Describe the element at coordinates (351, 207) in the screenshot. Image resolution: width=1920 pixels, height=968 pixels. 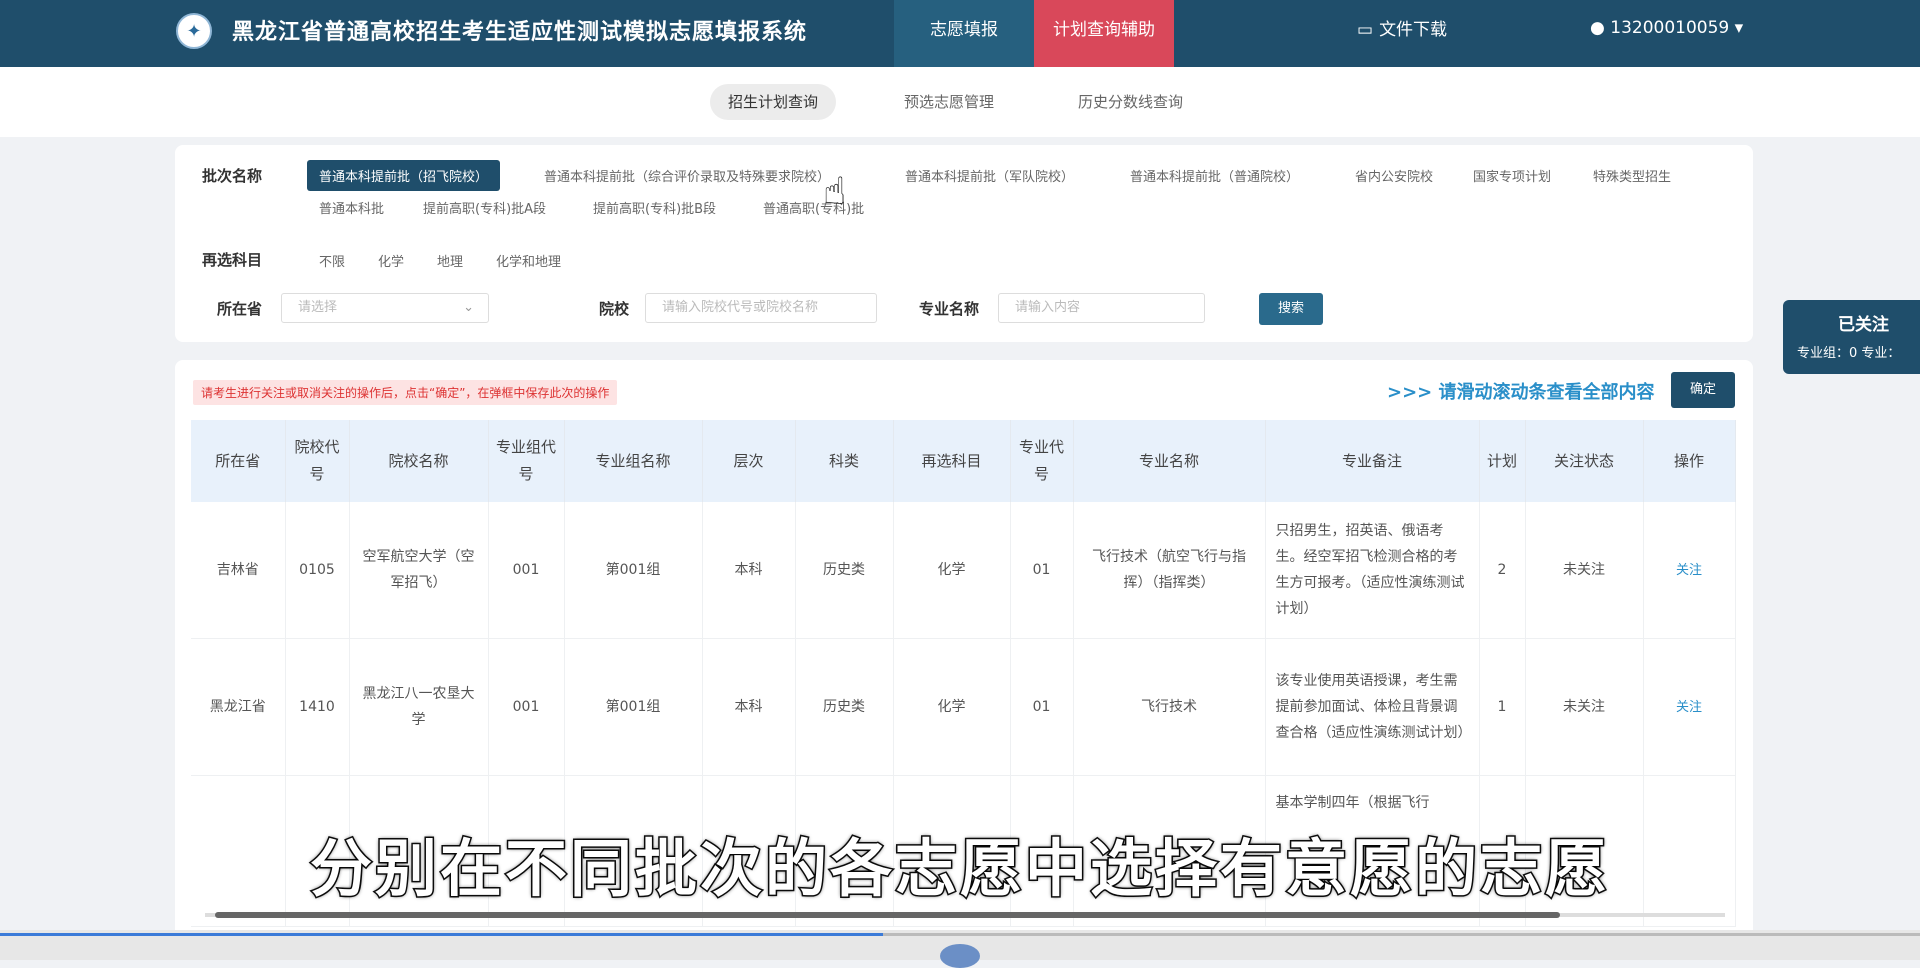
I see `batch-option: 普通本科批` at that location.